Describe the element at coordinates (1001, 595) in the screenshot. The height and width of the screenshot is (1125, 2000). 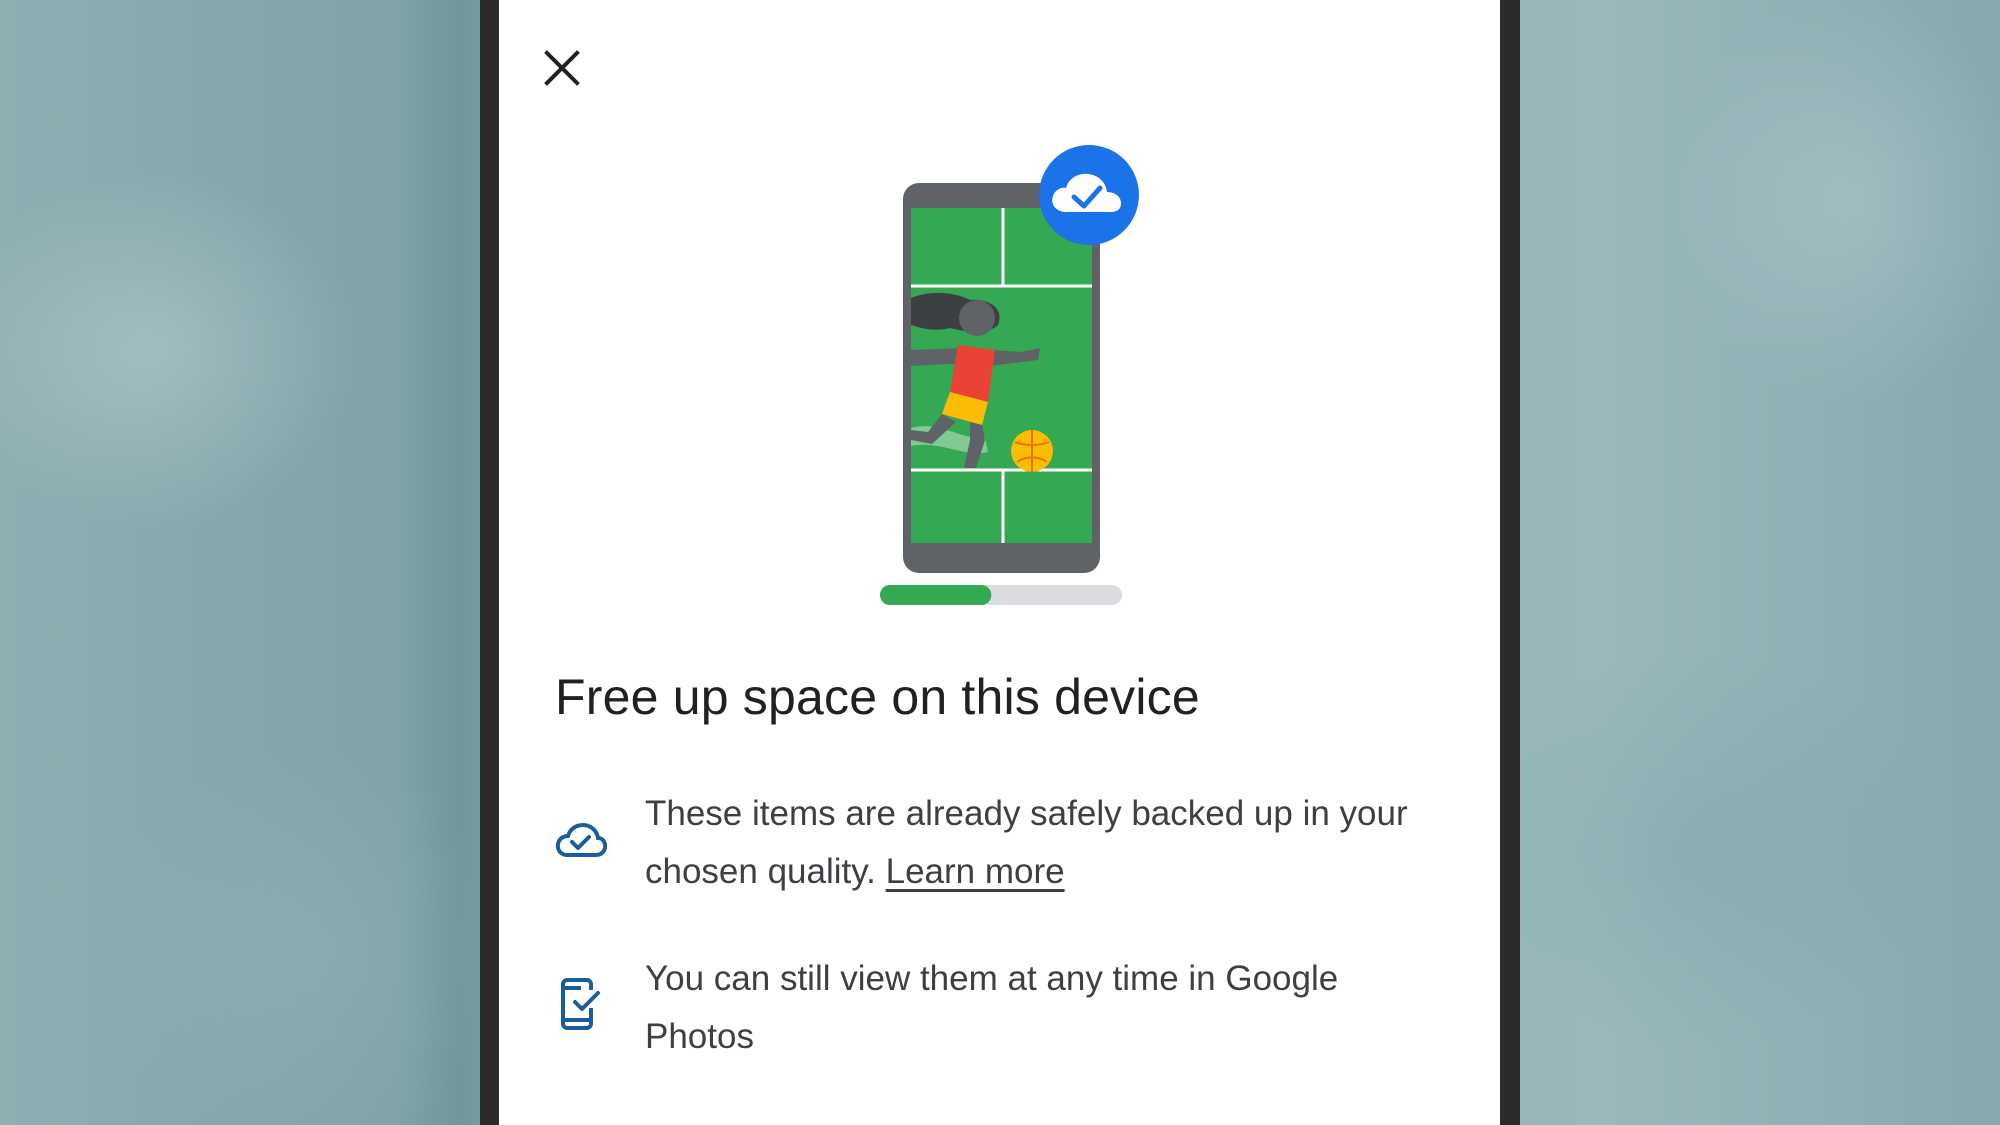
I see `backup-progress-bar` at that location.